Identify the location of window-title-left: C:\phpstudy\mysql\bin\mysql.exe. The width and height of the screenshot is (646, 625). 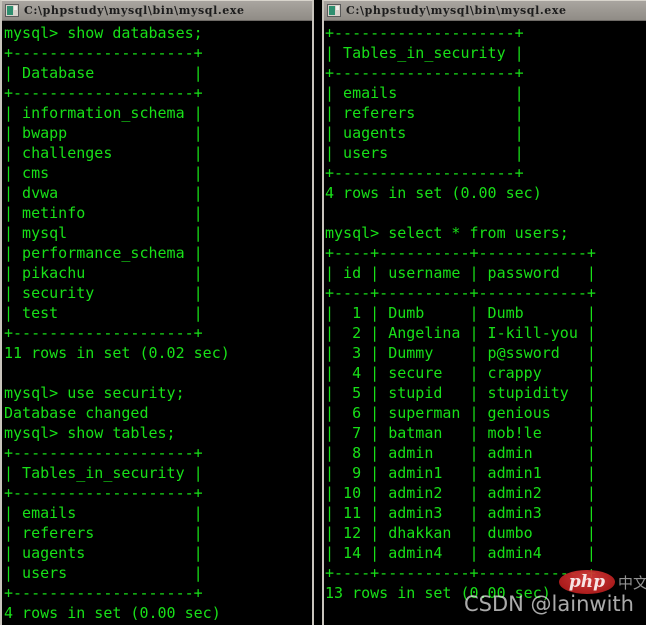
(134, 10).